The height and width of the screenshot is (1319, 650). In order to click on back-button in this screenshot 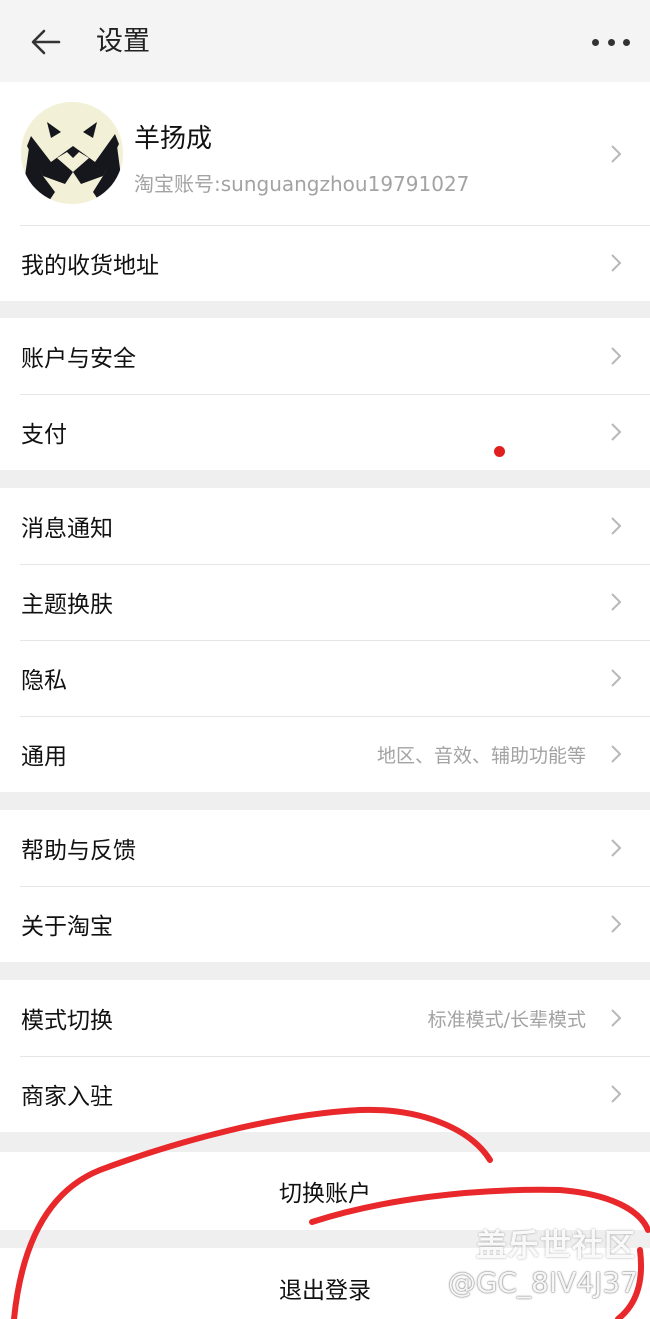, I will do `click(46, 42)`.